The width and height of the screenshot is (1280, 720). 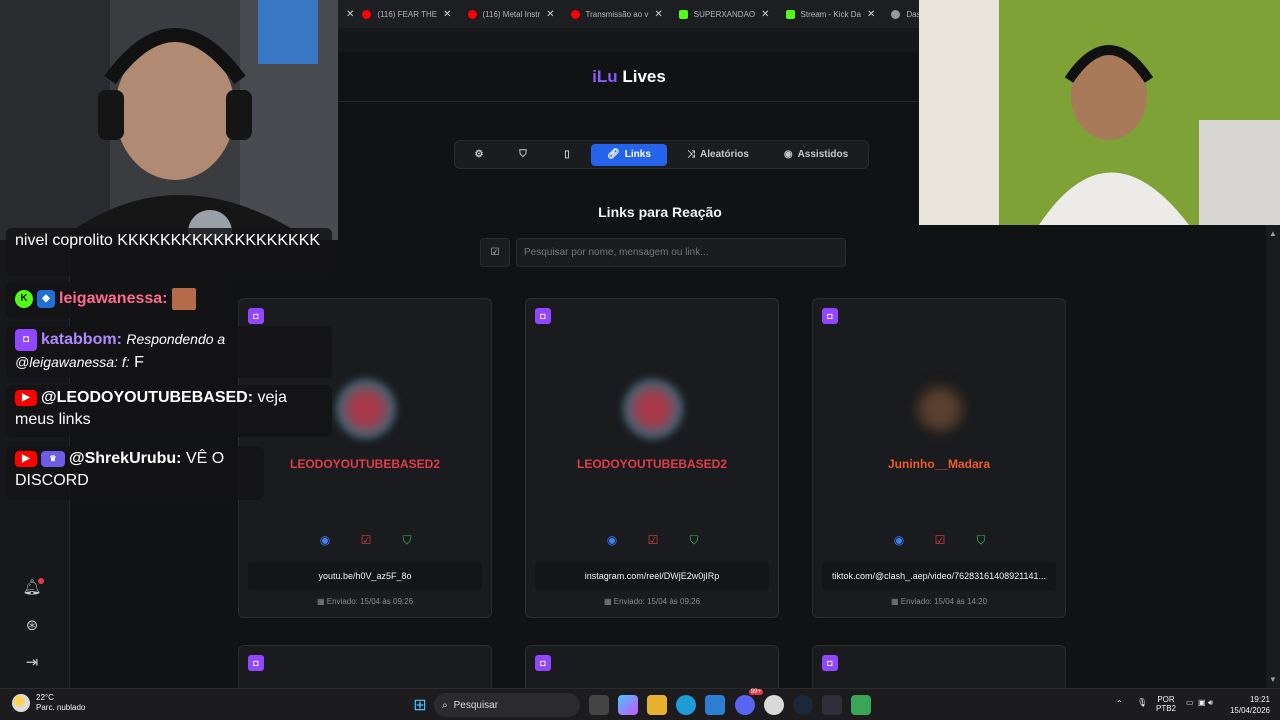 What do you see at coordinates (117, 300) in the screenshot?
I see `chat-message: K ◆ leigawanessa:` at bounding box center [117, 300].